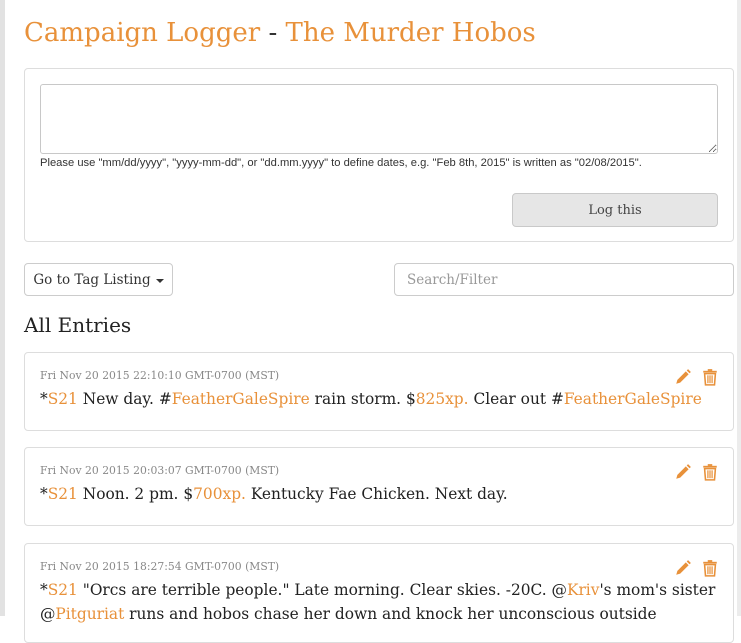 The height and width of the screenshot is (643, 741). Describe the element at coordinates (516, 399) in the screenshot. I see `entry-text-segment: Clear out #` at that location.